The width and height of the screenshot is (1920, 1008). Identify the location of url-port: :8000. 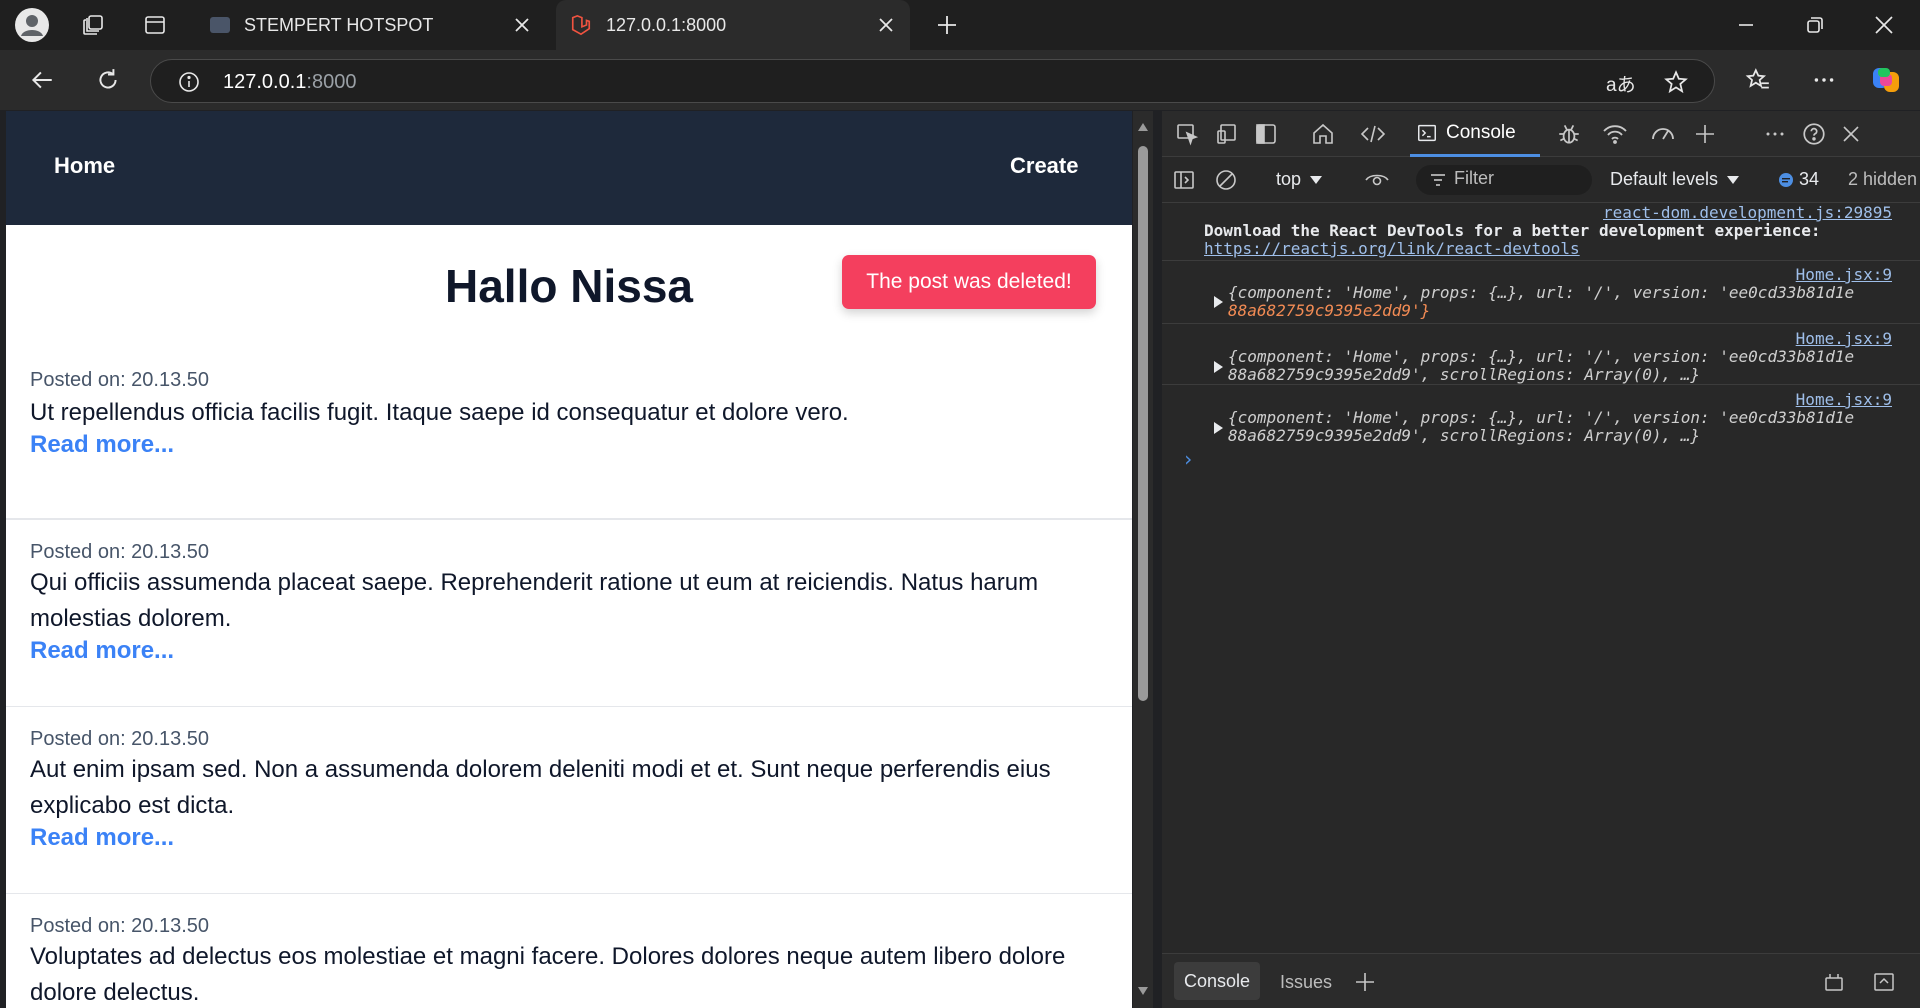
(331, 82).